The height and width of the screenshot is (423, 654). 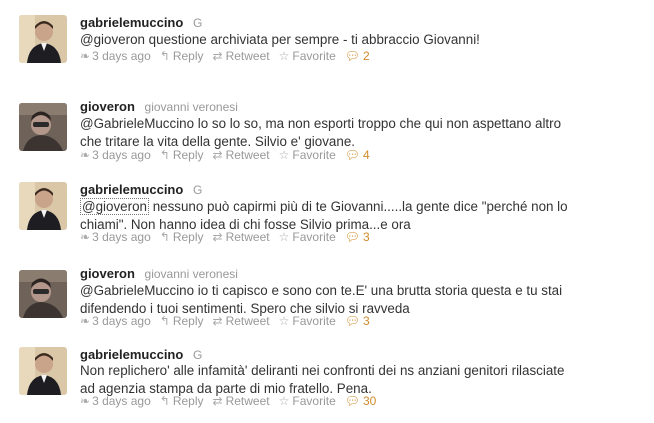 What do you see at coordinates (366, 321) in the screenshot?
I see `reply-count-value: 3` at bounding box center [366, 321].